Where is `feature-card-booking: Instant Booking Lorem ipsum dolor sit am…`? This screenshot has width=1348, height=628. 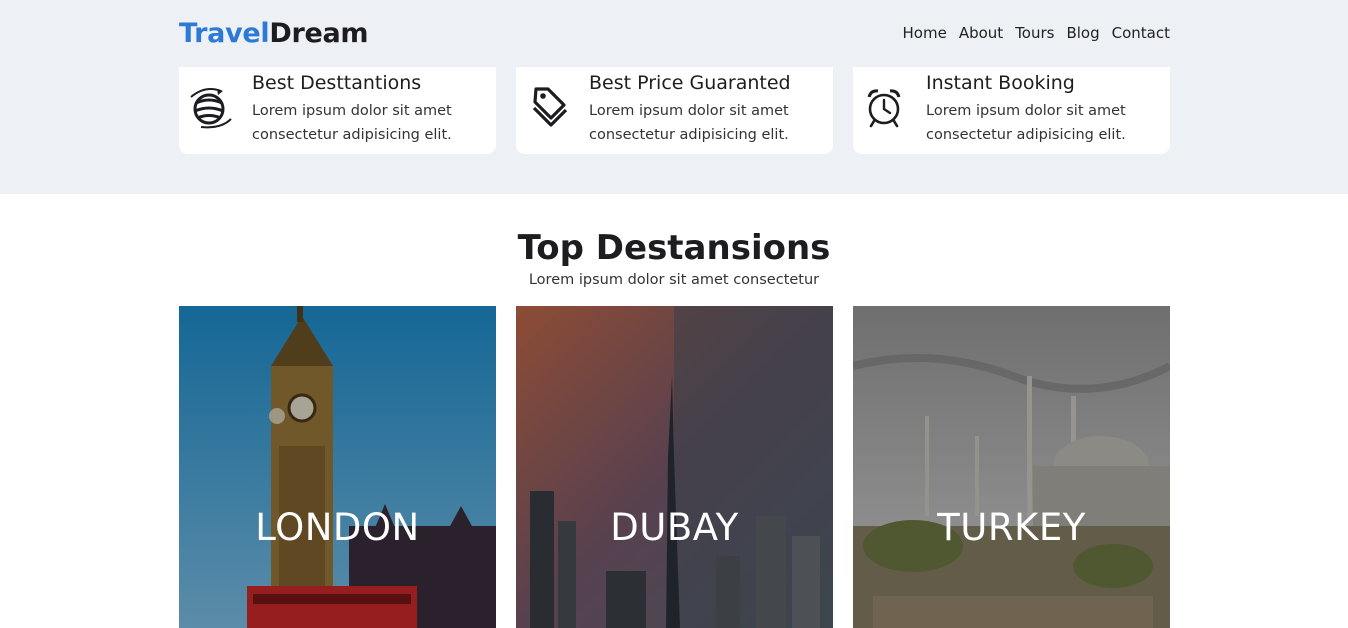 feature-card-booking: Instant Booking Lorem ipsum dolor sit am… is located at coordinates (1011, 110).